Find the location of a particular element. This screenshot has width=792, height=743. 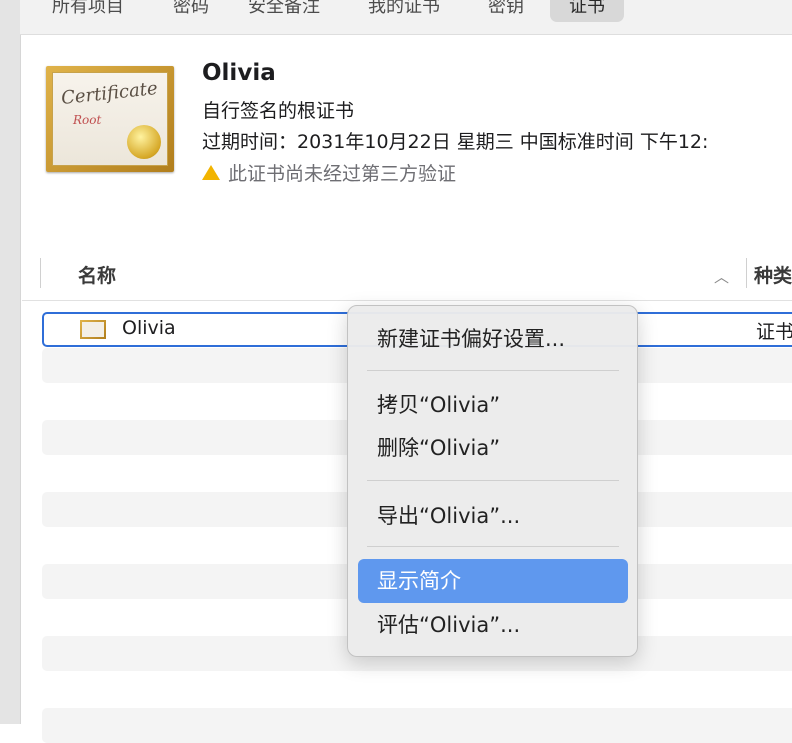

certificate-small-icon is located at coordinates (93, 329).